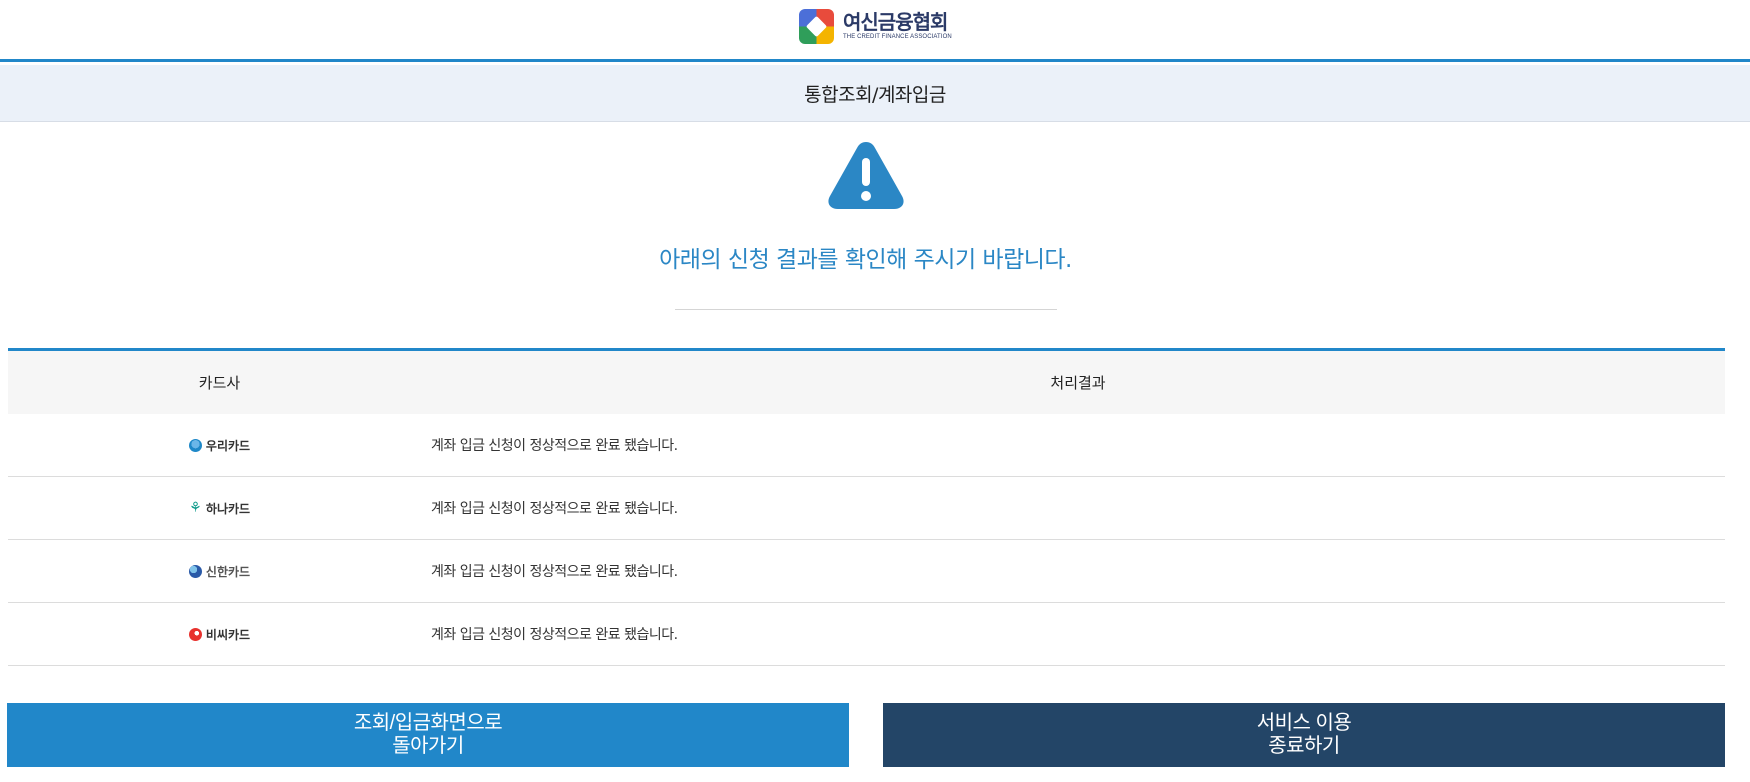 This screenshot has height=782, width=1750. Describe the element at coordinates (1078, 383) in the screenshot. I see `column-header-result: 처리결과` at that location.